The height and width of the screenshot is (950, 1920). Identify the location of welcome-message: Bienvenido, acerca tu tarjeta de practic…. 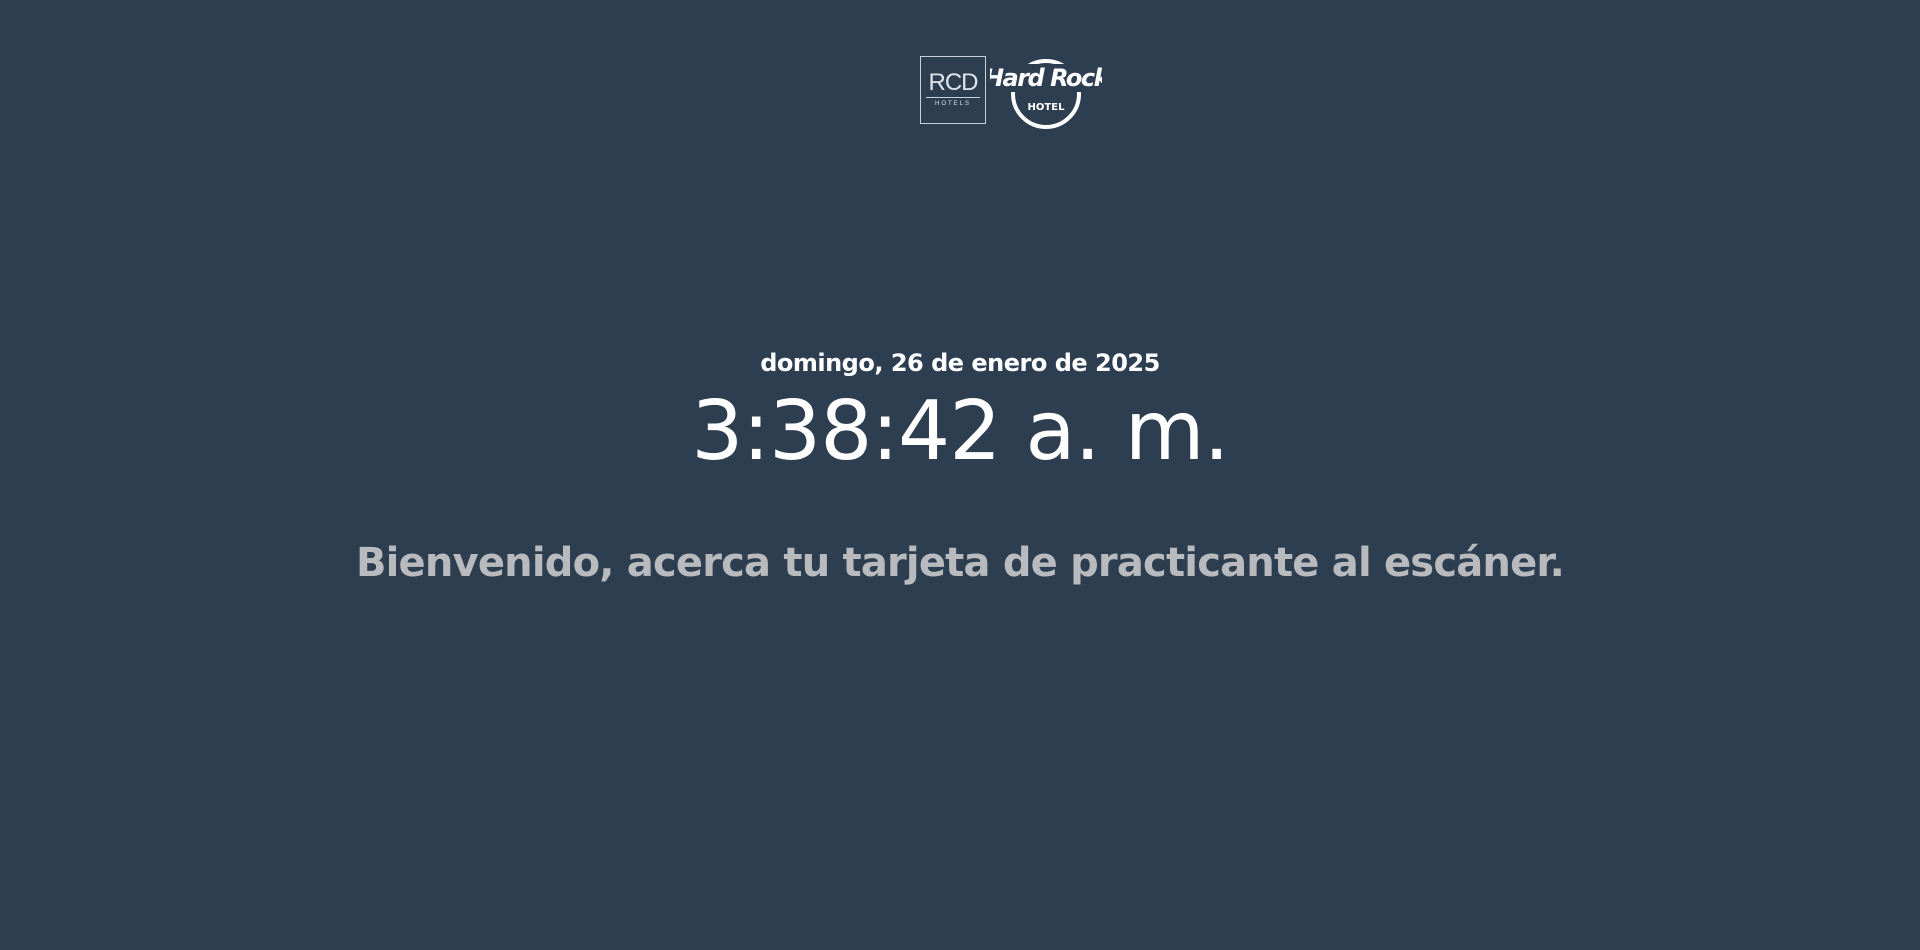
(960, 563).